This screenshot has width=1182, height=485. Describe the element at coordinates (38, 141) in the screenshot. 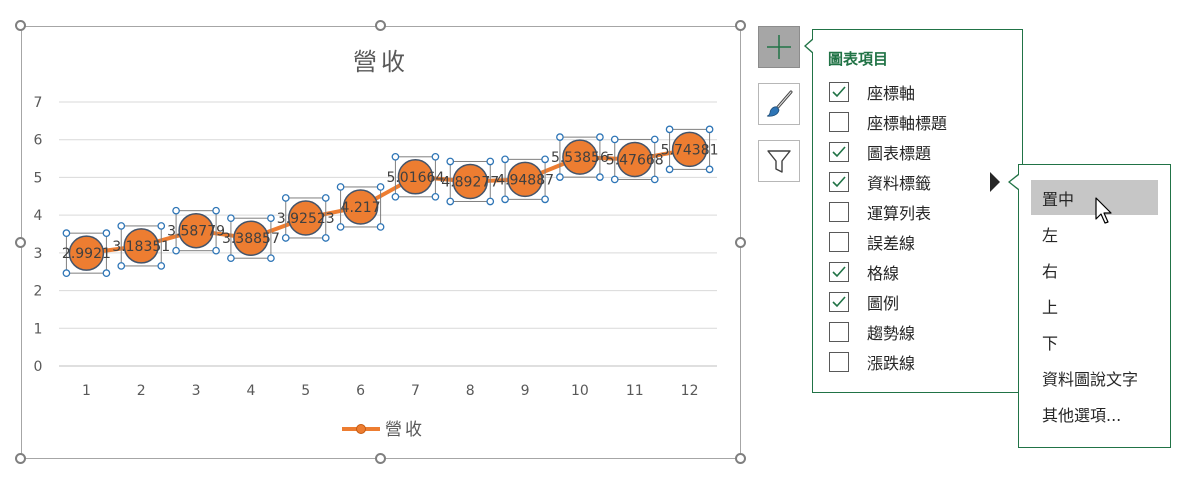

I see `y-tick-label: 6` at that location.